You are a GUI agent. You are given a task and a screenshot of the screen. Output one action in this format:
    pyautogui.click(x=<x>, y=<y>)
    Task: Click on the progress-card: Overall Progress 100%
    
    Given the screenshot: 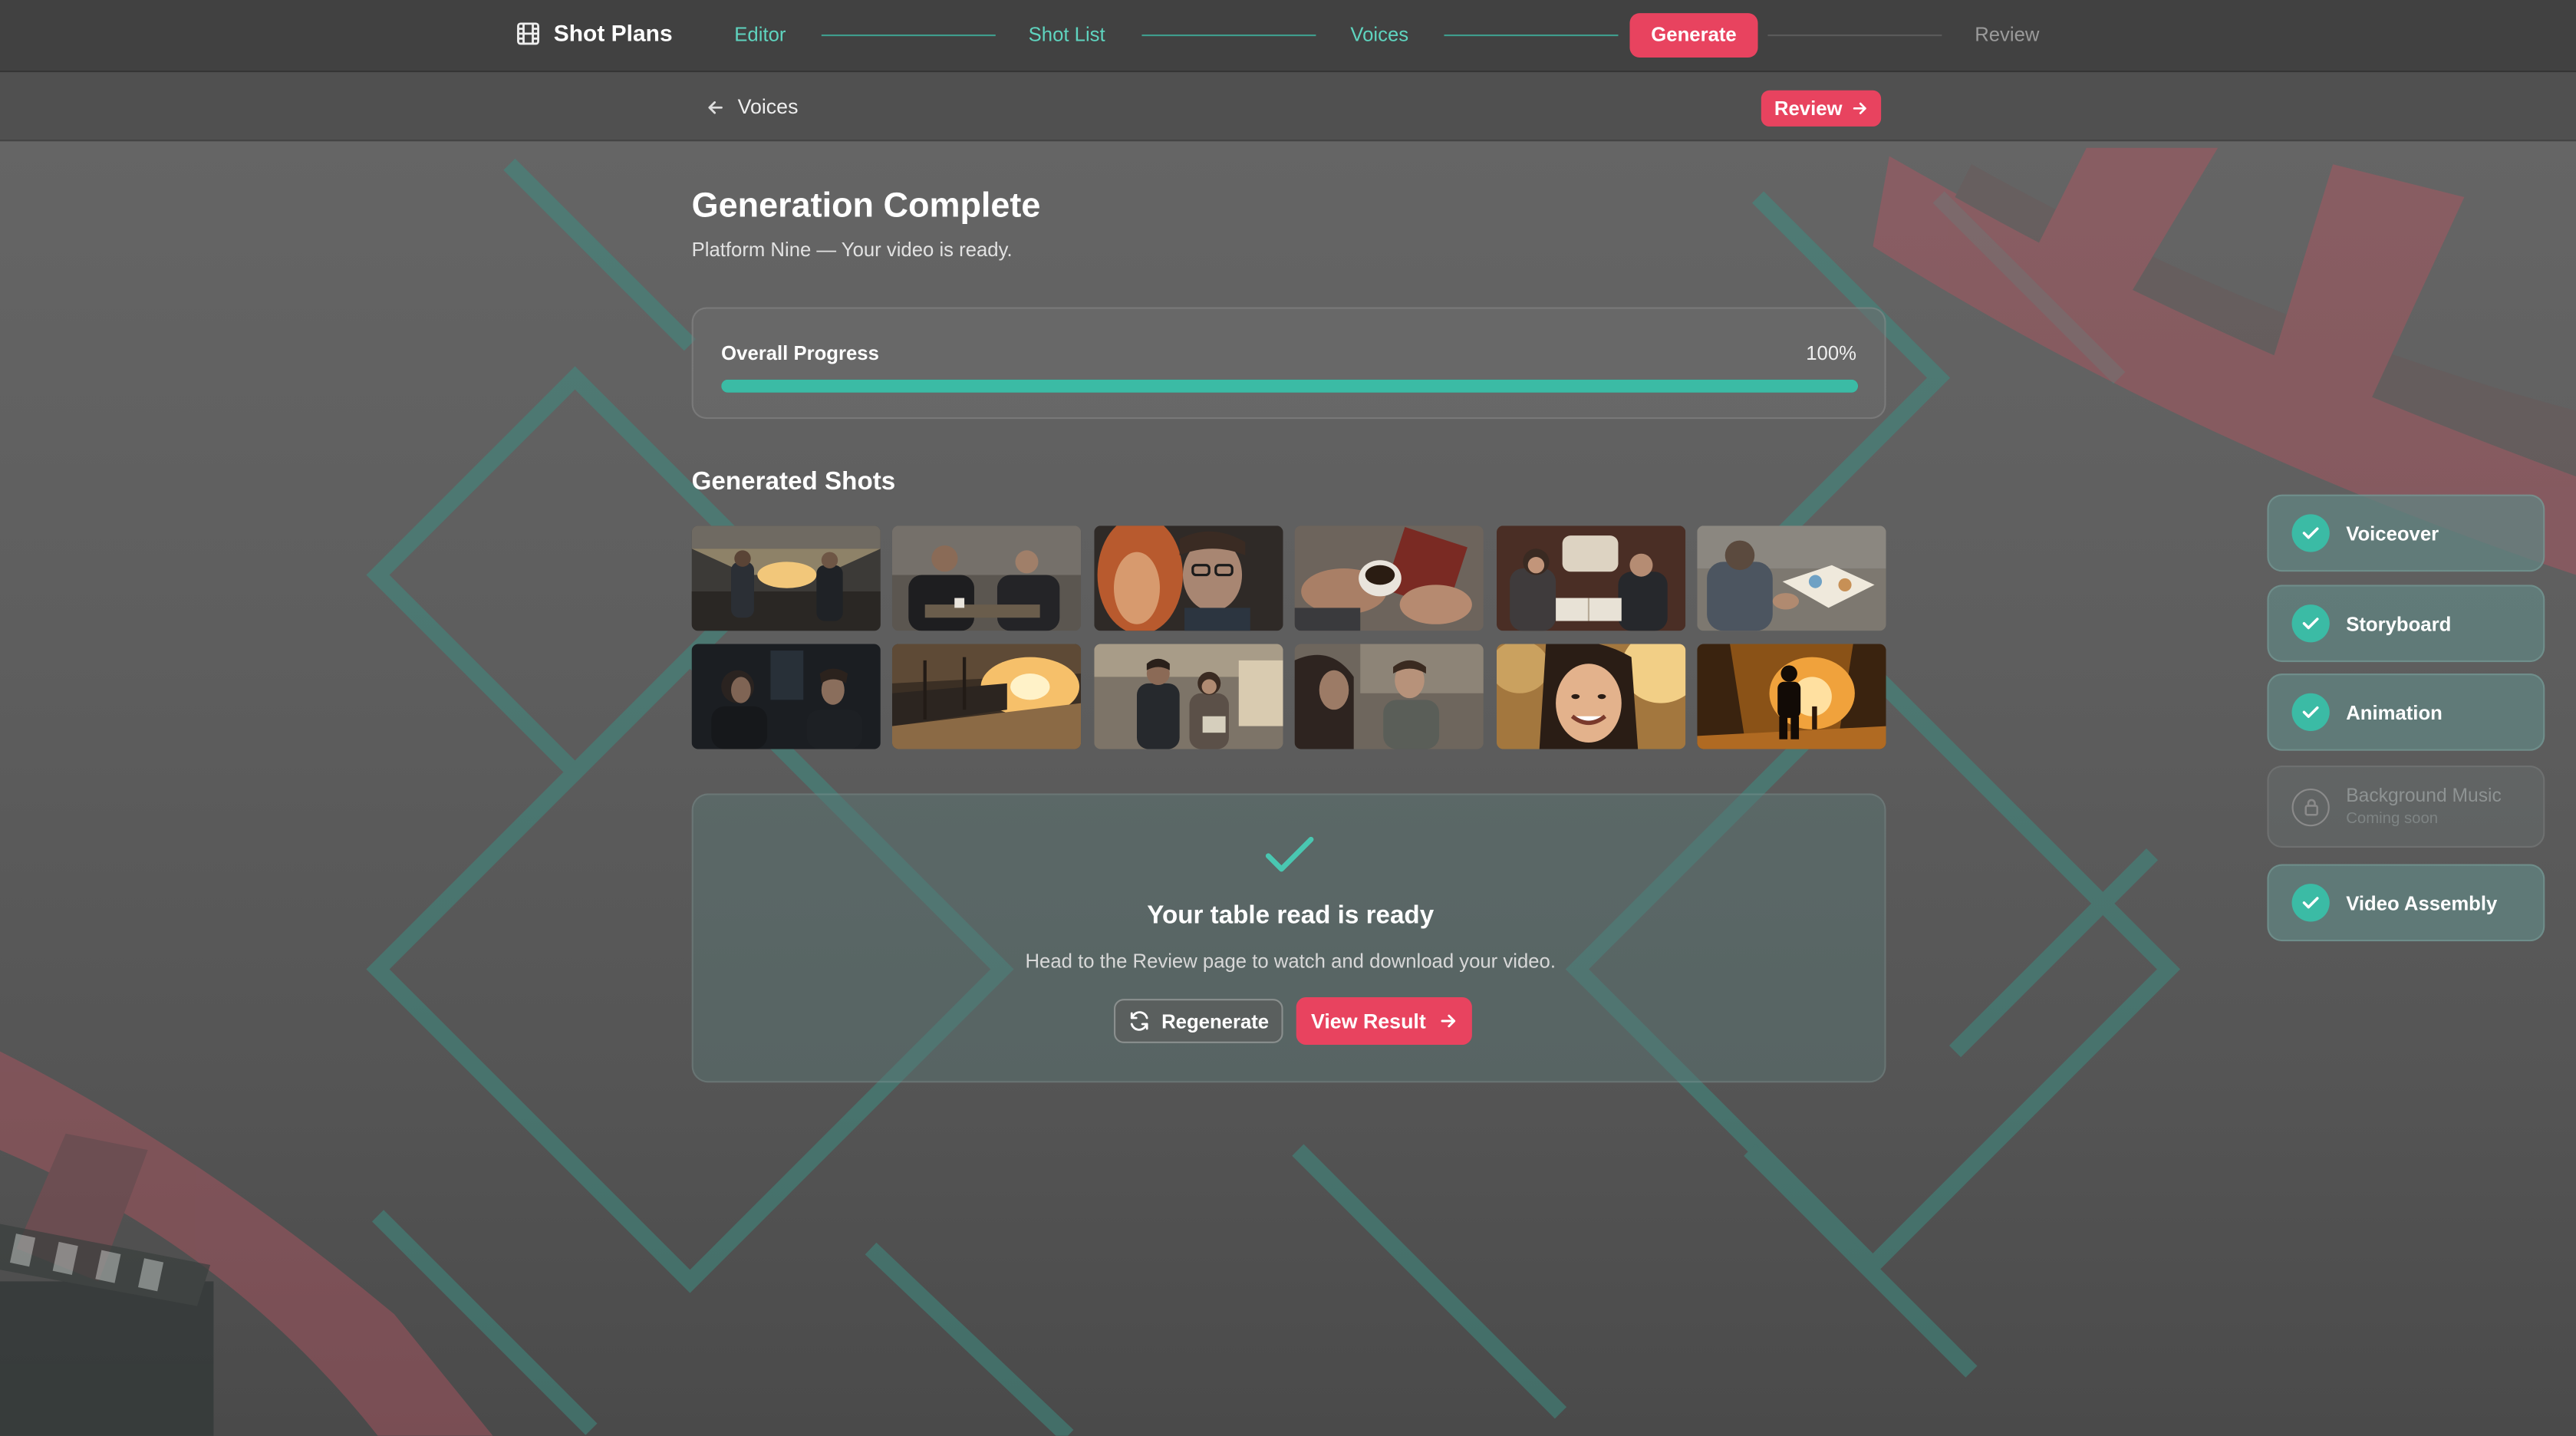 What is the action you would take?
    pyautogui.click(x=1288, y=364)
    